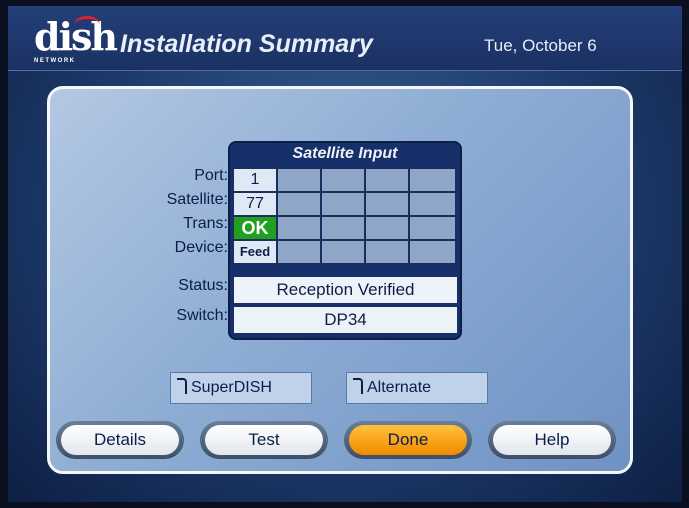 This screenshot has height=508, width=689. I want to click on details-button: Details, so click(120, 440).